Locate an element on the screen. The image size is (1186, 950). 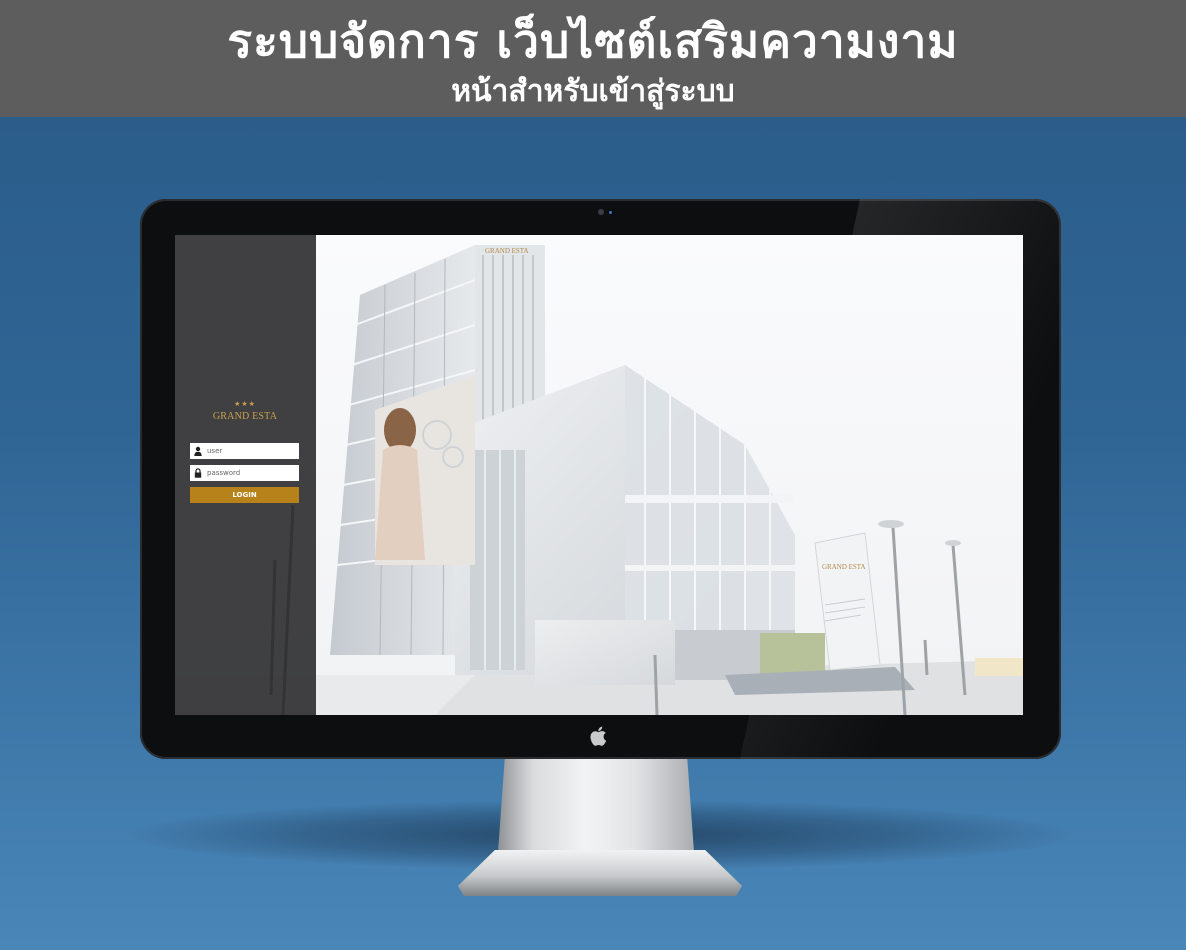
username-field is located at coordinates (244, 451).